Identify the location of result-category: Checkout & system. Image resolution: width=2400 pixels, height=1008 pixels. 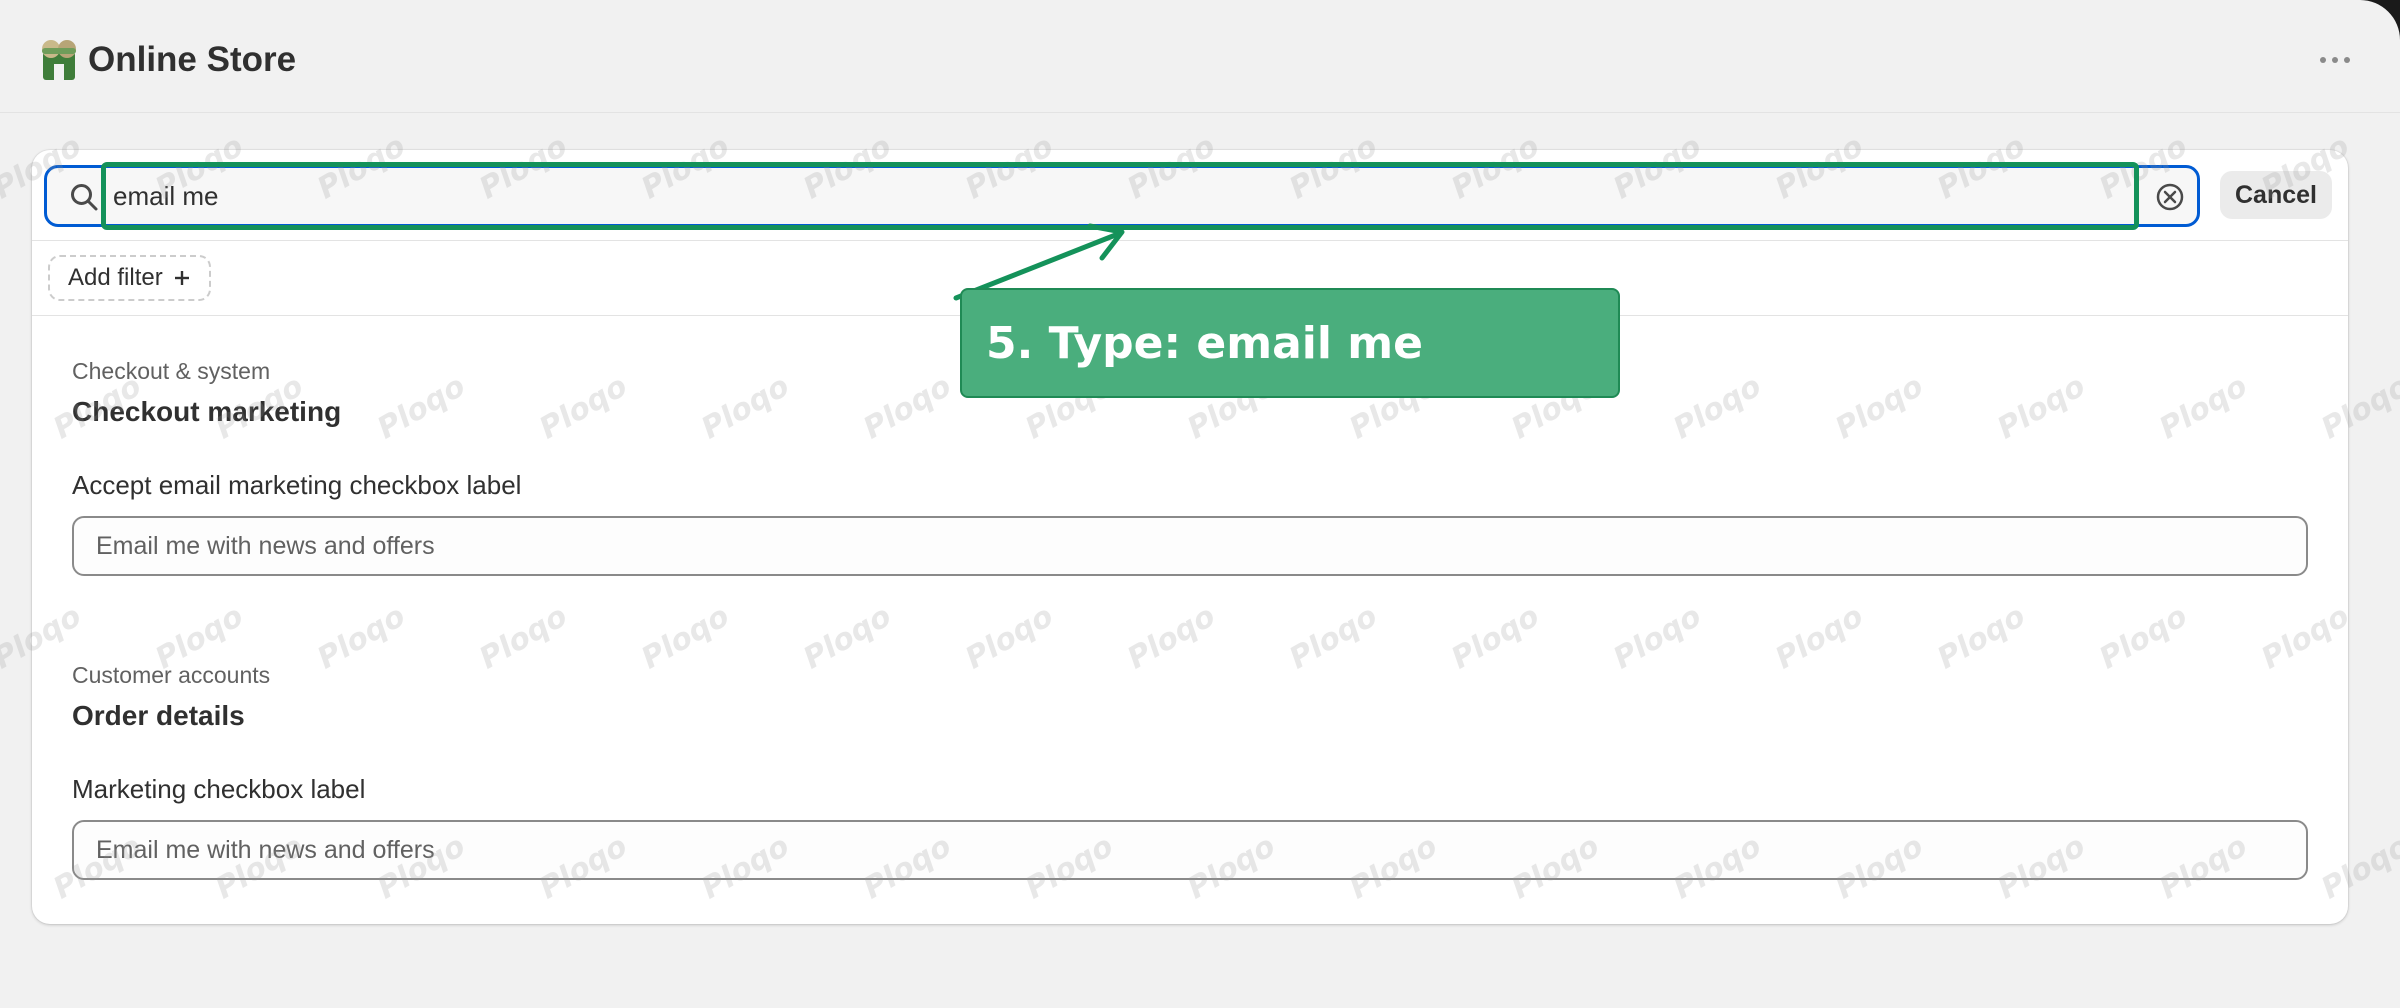
(171, 371).